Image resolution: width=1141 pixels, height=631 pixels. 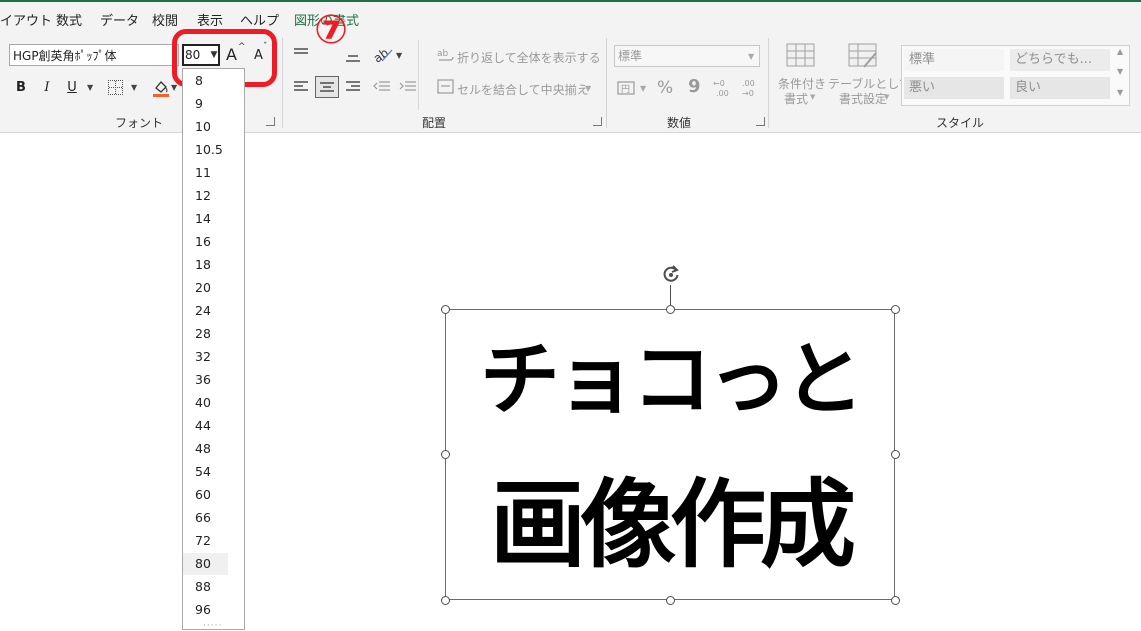 What do you see at coordinates (205, 127) in the screenshot?
I see `font-size-option: 10` at bounding box center [205, 127].